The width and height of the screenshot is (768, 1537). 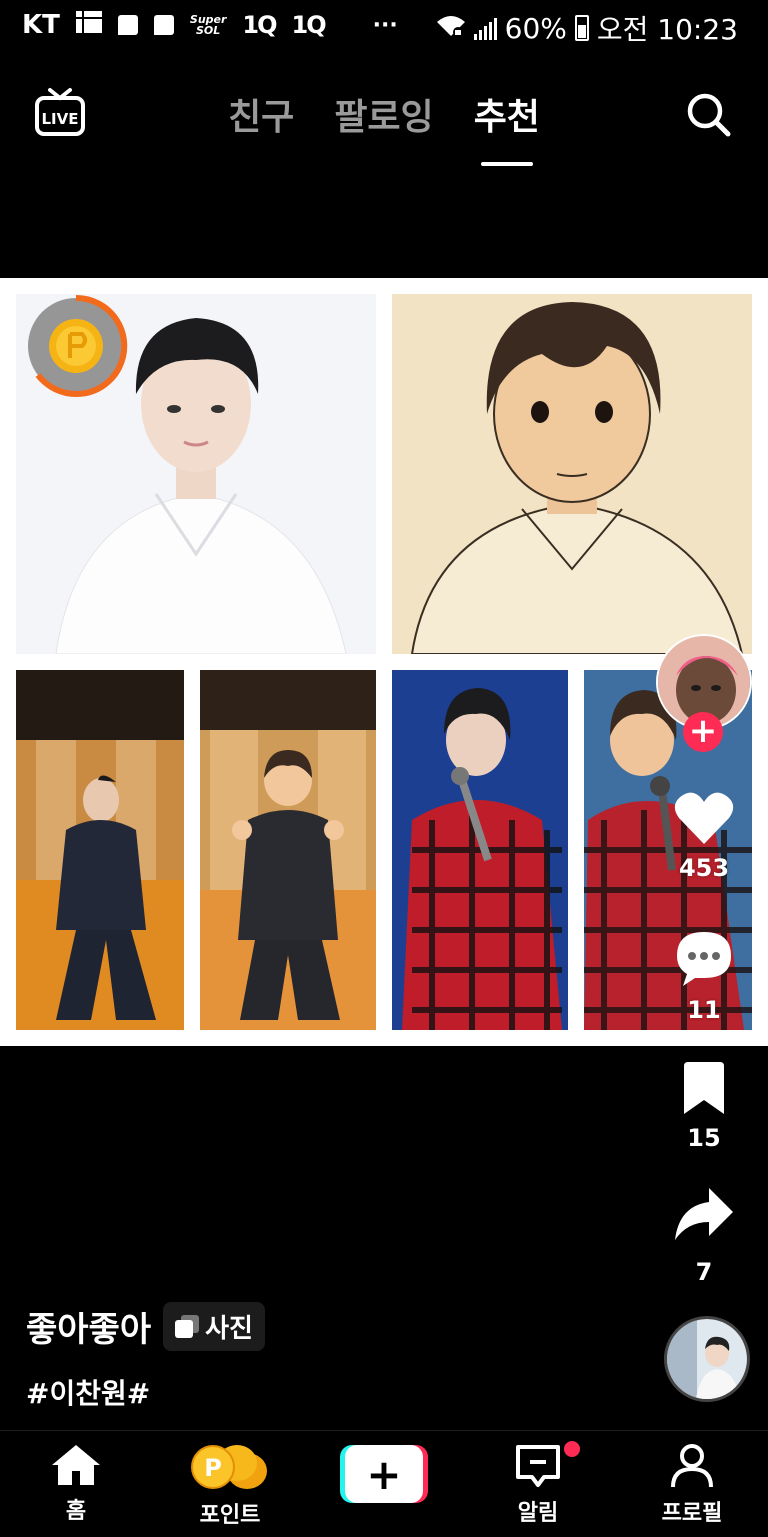 I want to click on clock: 오전 10:23, so click(x=667, y=29).